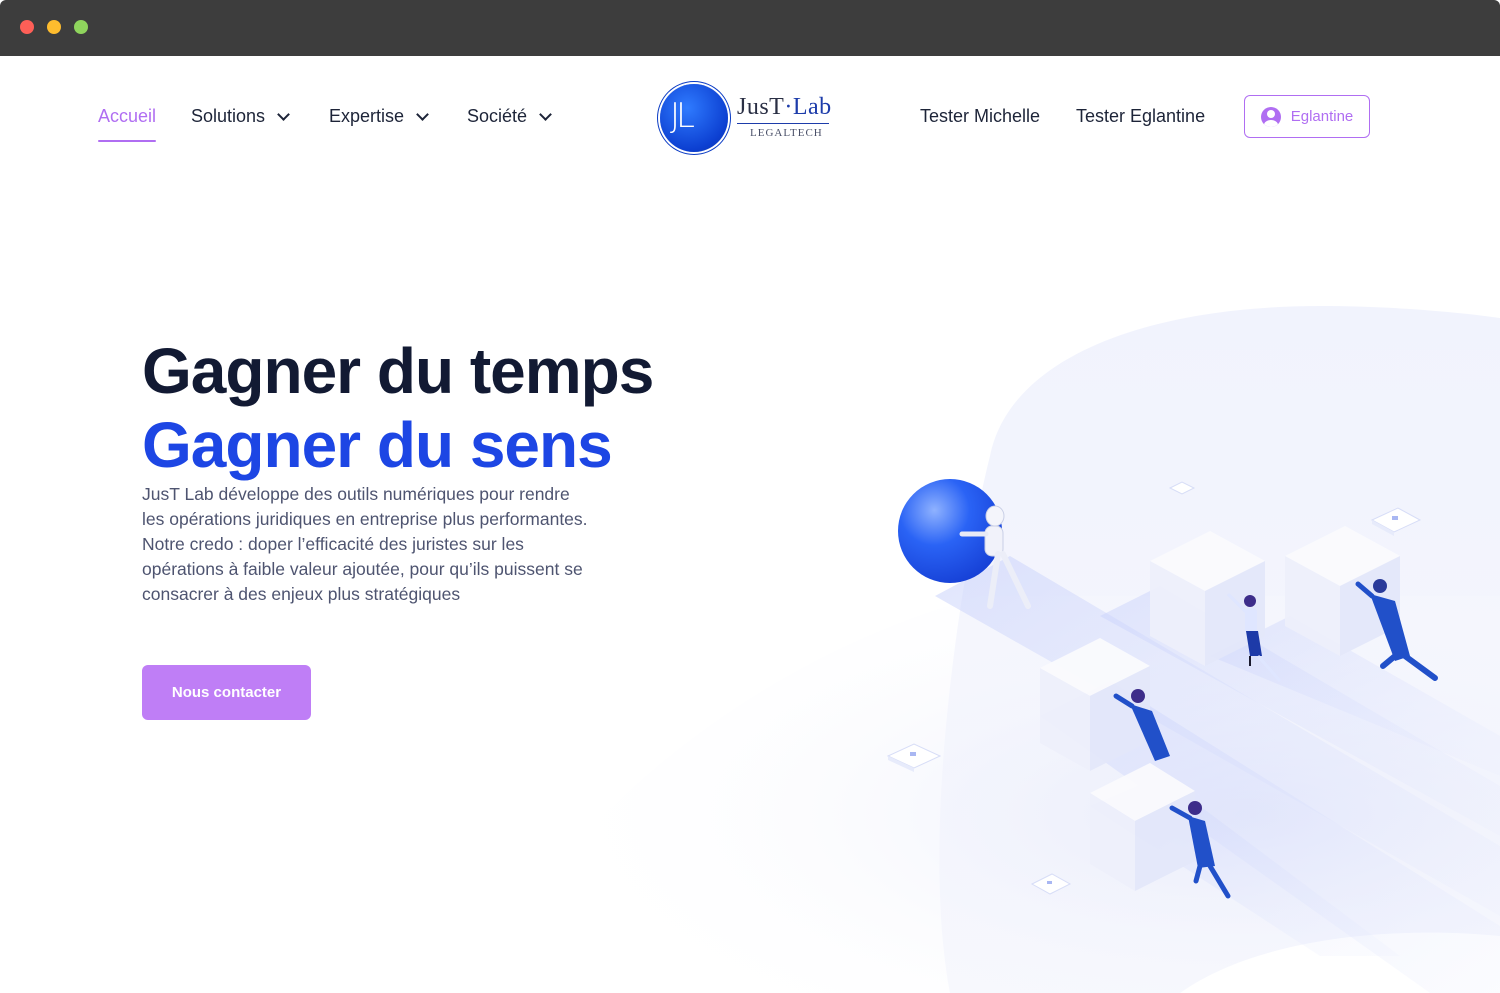 Image resolution: width=1500 pixels, height=993 pixels. What do you see at coordinates (27, 27) in the screenshot?
I see `close-window-button` at bounding box center [27, 27].